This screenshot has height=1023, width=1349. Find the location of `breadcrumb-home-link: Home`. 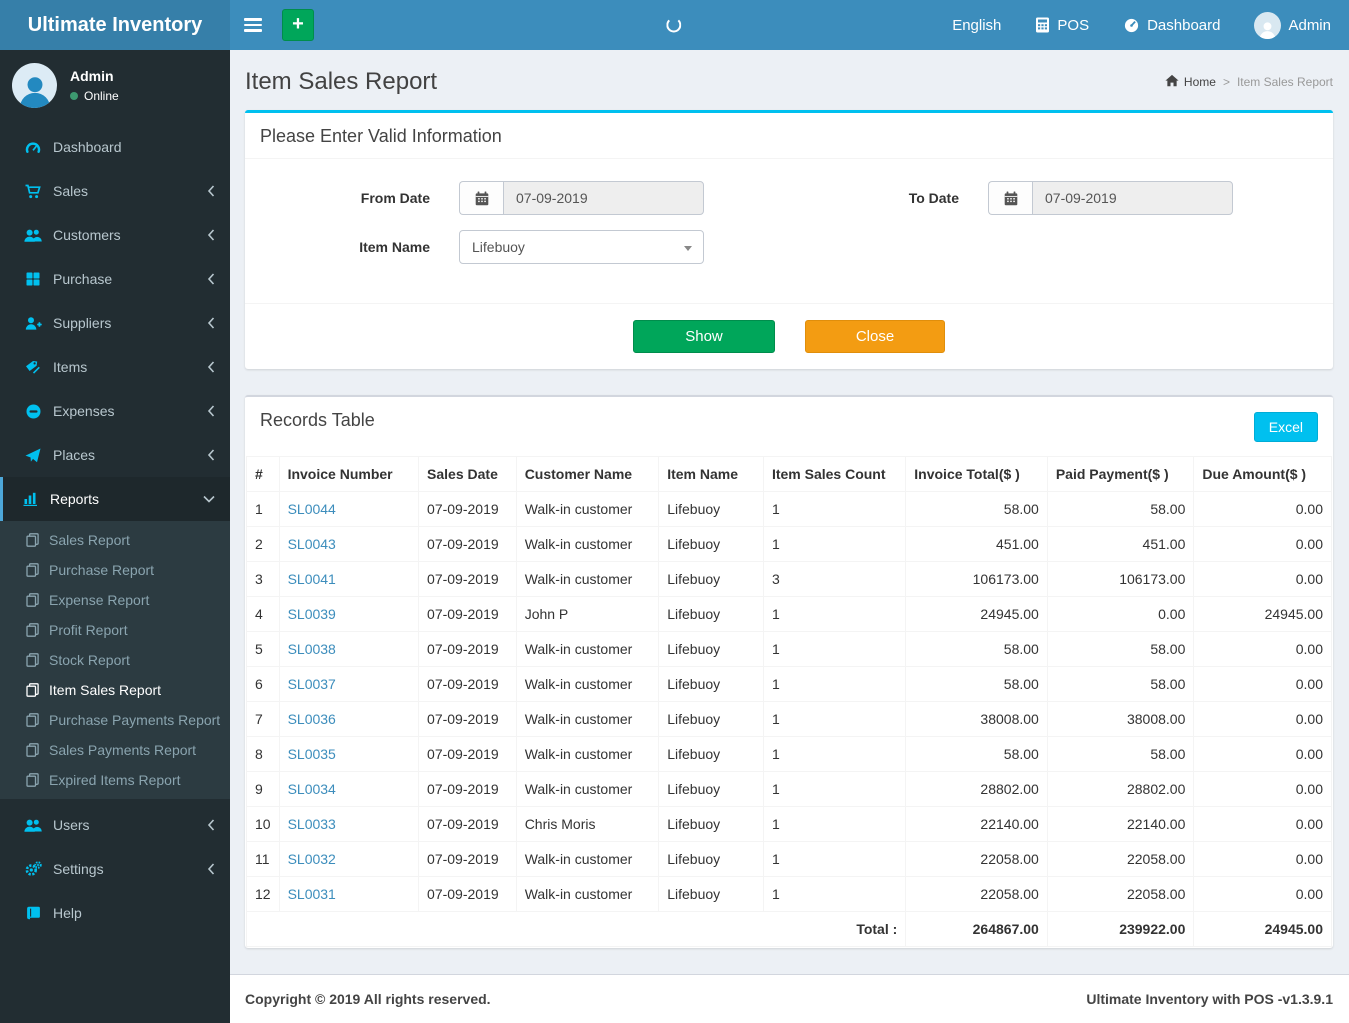

breadcrumb-home-link: Home is located at coordinates (1190, 82).